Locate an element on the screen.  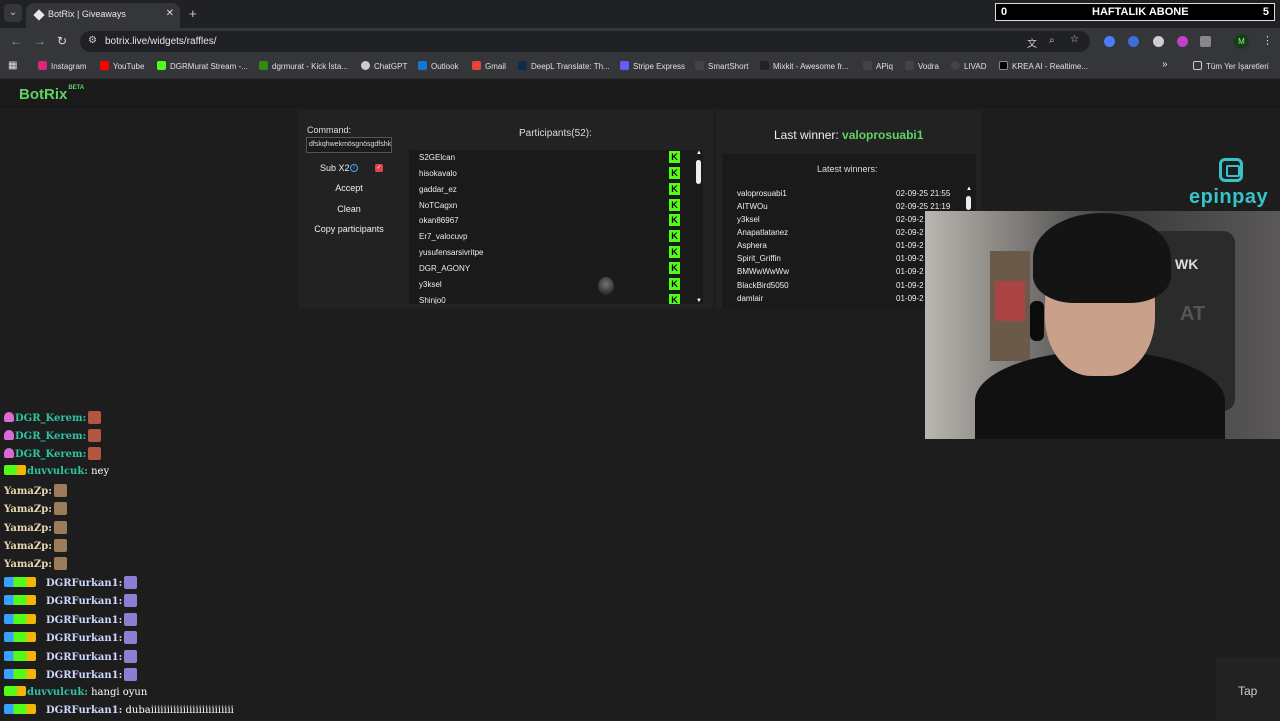
winner-date: 01-09-2 is located at coordinates (910, 271).